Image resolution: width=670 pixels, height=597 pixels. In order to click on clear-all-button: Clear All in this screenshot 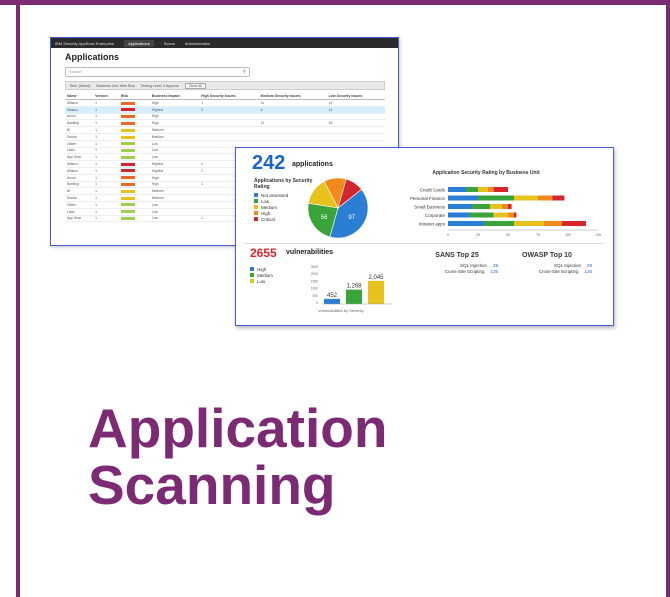, I will do `click(195, 85)`.